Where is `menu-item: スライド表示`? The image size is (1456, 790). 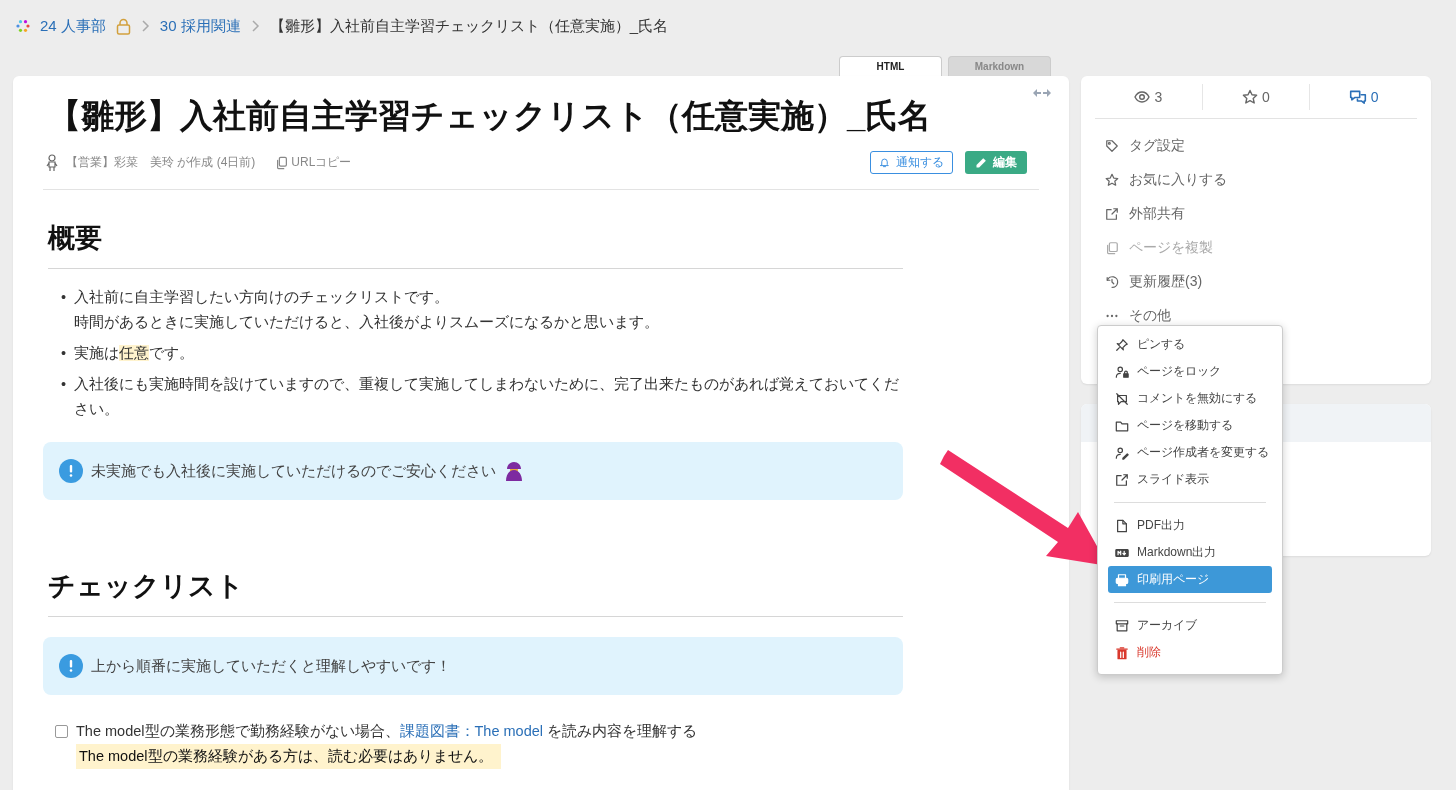
menu-item: スライド表示 is located at coordinates (1190, 479).